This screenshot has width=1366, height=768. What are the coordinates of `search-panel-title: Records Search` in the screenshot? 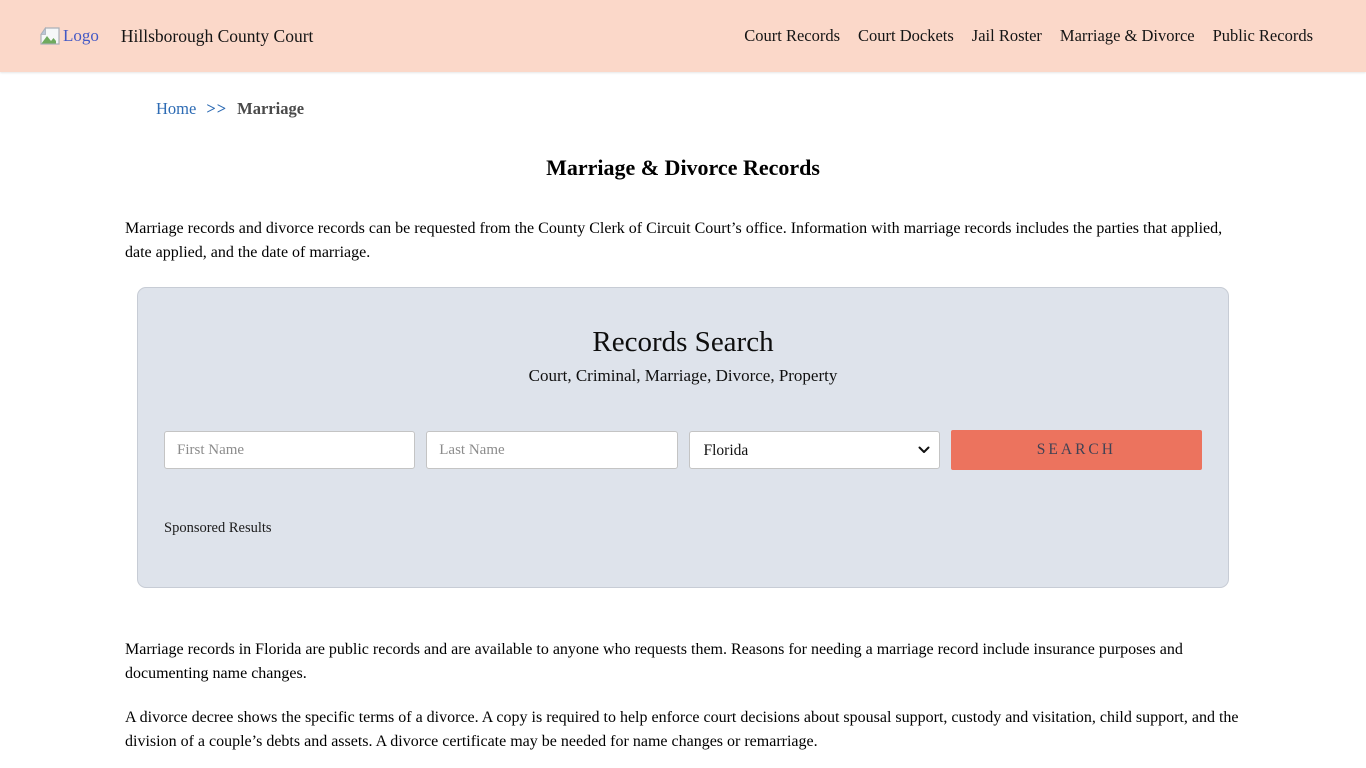 It's located at (683, 342).